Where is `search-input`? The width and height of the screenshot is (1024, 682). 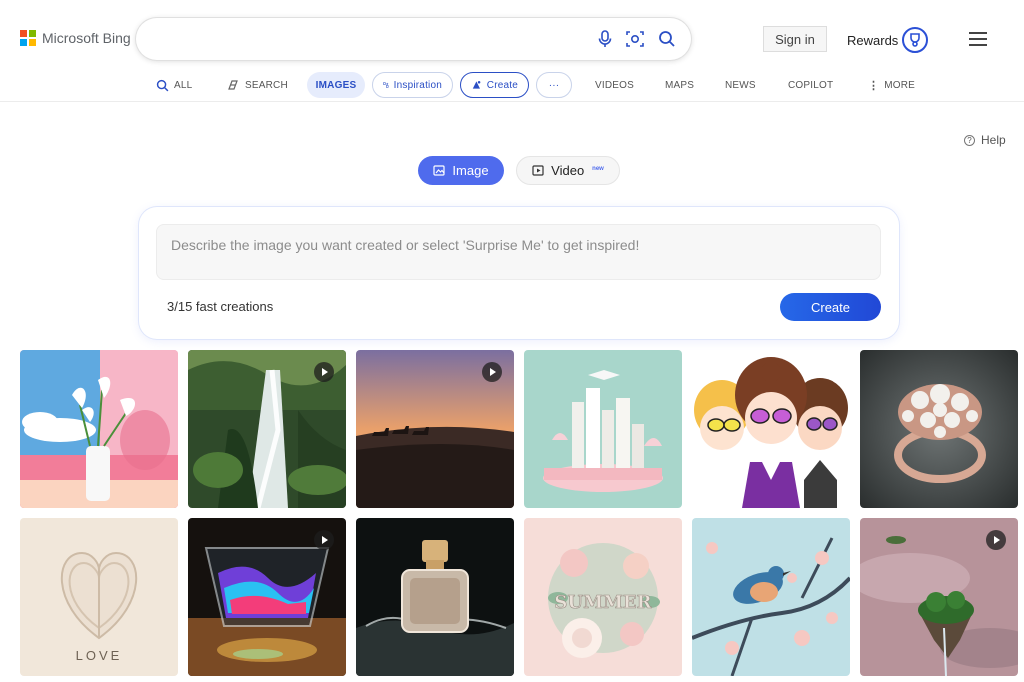 search-input is located at coordinates (413, 39).